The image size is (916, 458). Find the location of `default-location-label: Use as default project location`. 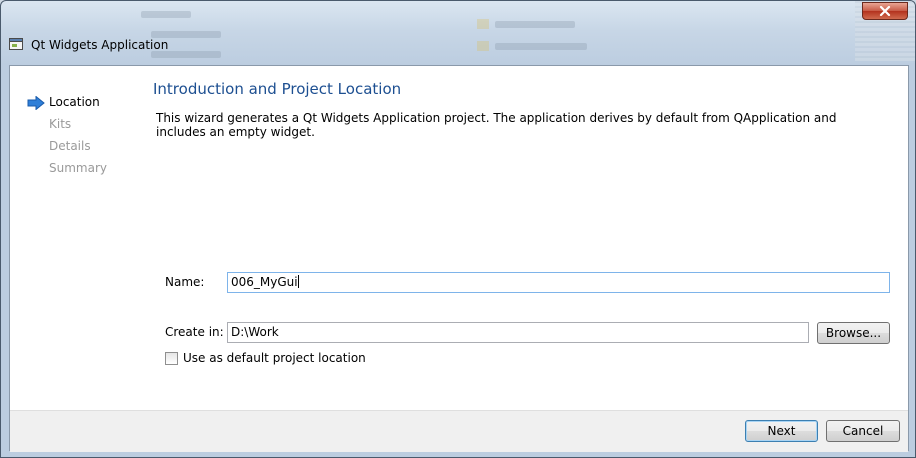

default-location-label: Use as default project location is located at coordinates (274, 358).